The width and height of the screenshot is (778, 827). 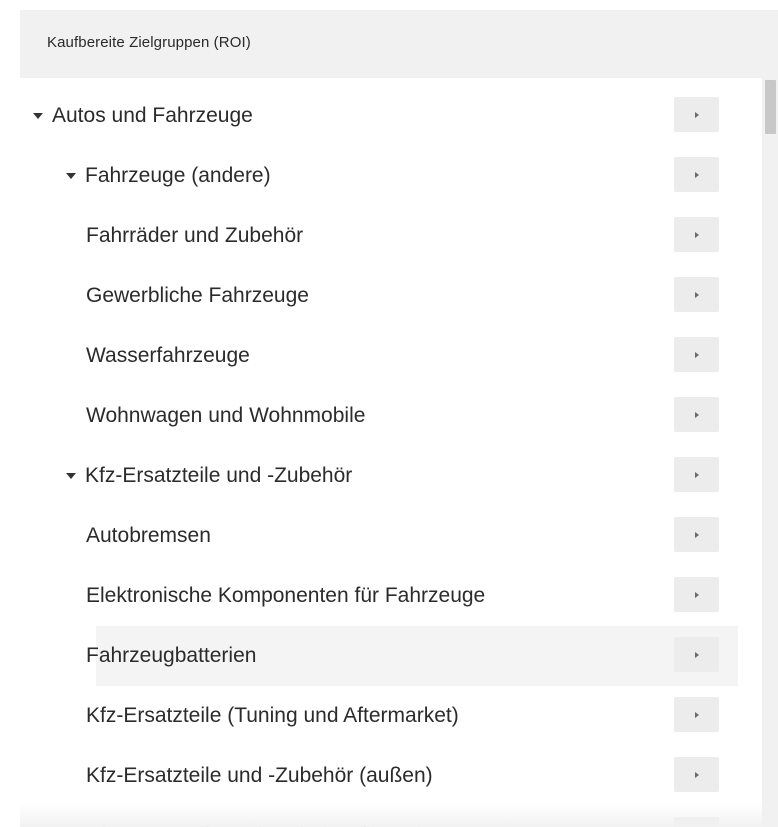 I want to click on list-item-label: Gewerbliche Fahrzeuge, so click(x=197, y=295).